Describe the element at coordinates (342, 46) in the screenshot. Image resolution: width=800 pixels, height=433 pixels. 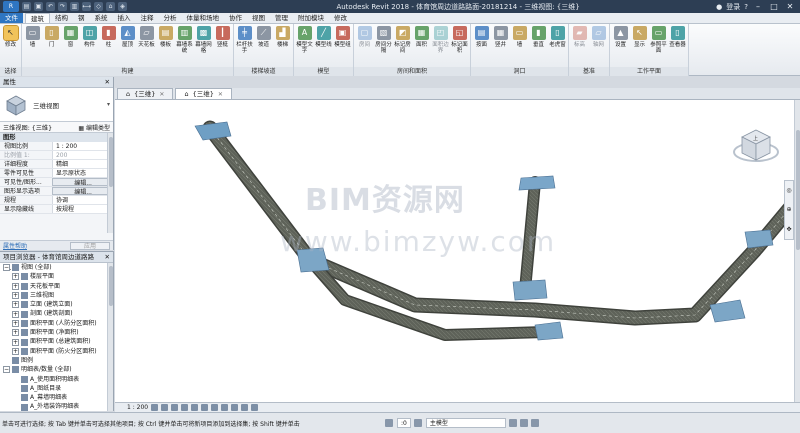
I see `ribbon-button: ▣ 模型组` at that location.